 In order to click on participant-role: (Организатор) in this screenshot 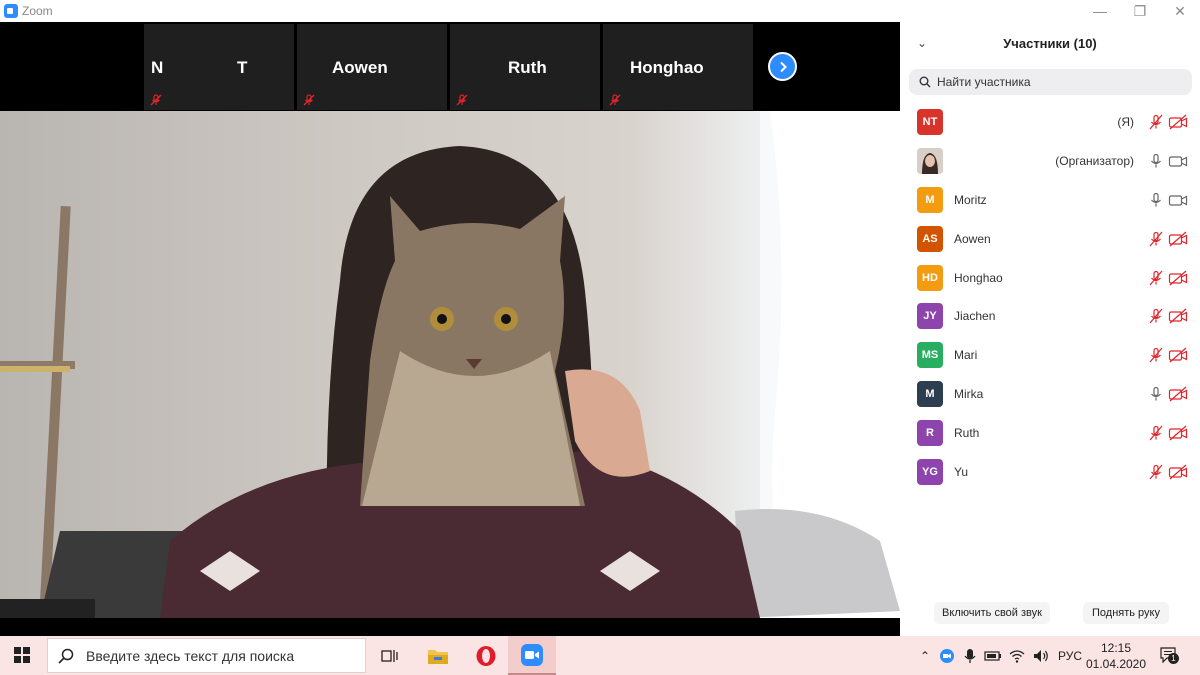, I will do `click(1094, 161)`.